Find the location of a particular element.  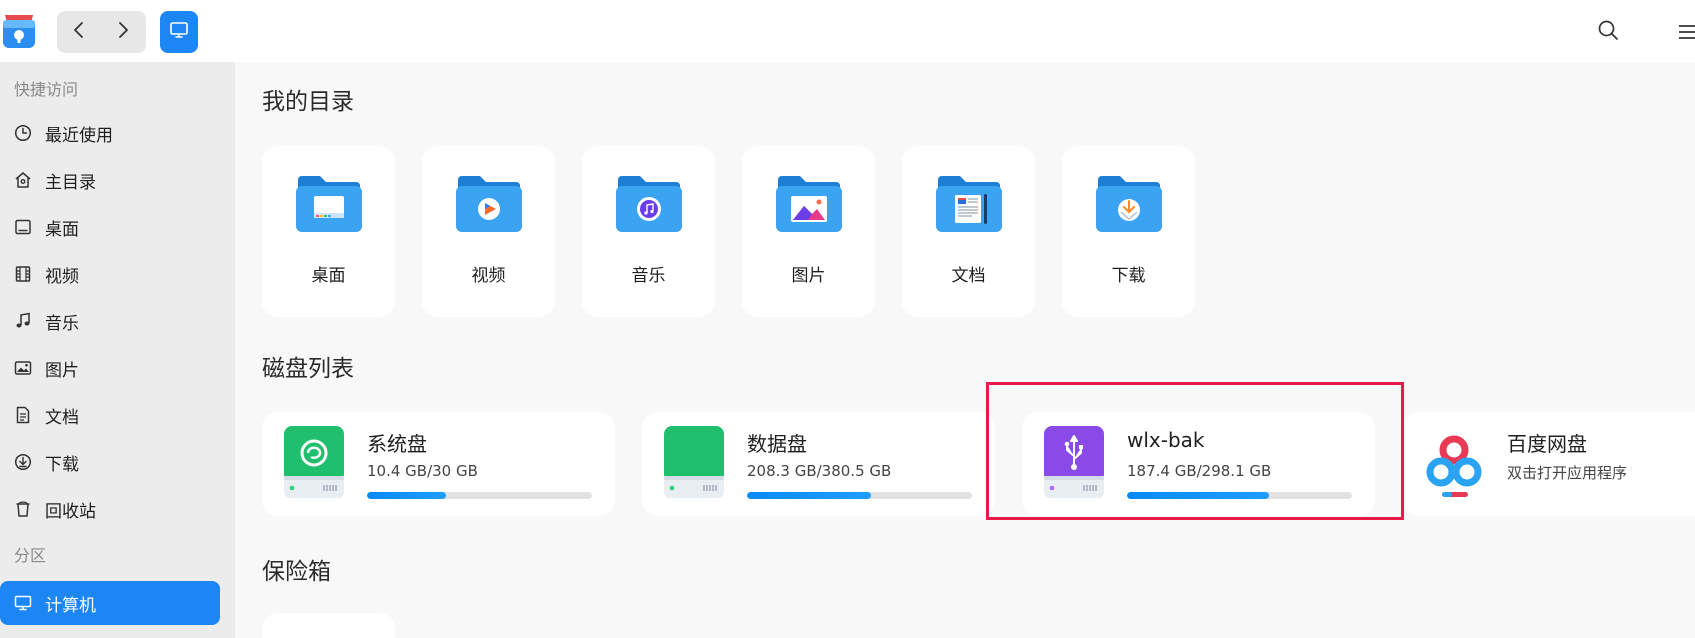

computer-view-button is located at coordinates (179, 32).